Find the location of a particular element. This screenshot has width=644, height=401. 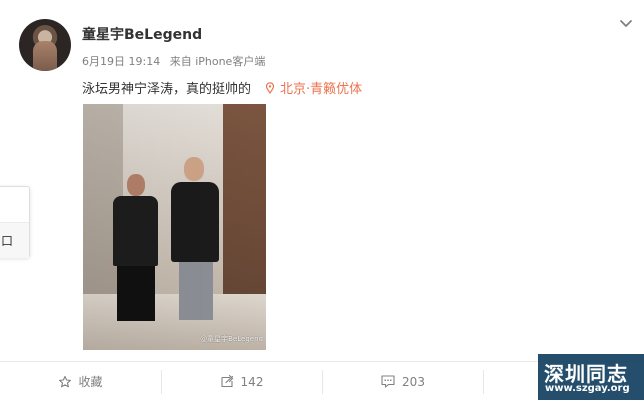

floating-menu: 口 is located at coordinates (15, 222).